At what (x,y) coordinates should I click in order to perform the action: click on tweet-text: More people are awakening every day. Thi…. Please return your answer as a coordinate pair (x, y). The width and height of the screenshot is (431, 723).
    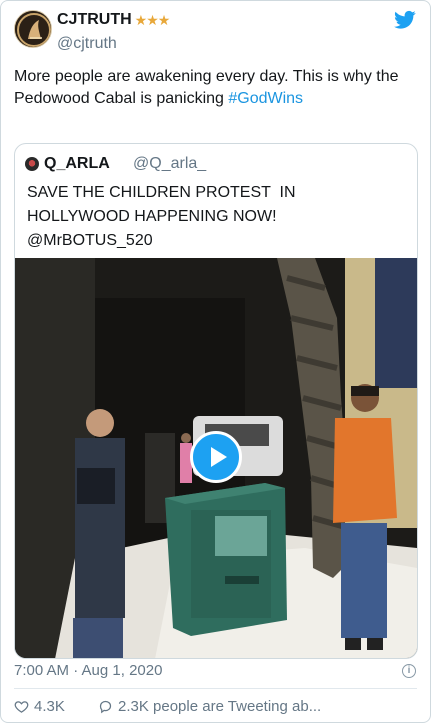
    Looking at the image, I should click on (216, 88).